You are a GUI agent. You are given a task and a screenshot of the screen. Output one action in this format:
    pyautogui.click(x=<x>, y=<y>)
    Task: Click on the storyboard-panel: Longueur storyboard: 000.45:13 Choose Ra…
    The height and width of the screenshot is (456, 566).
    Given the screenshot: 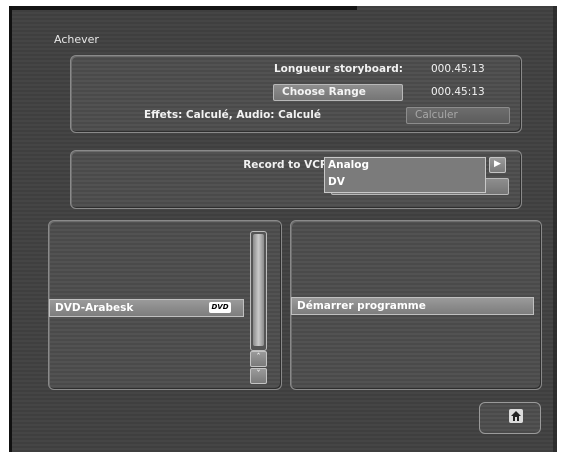 What is the action you would take?
    pyautogui.click(x=296, y=94)
    